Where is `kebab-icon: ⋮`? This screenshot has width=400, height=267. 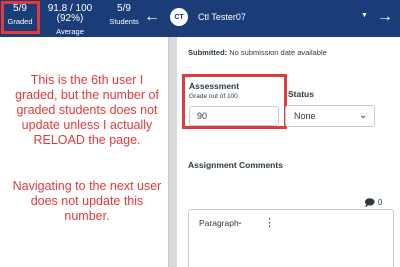
kebab-icon: ⋮ is located at coordinates (269, 222).